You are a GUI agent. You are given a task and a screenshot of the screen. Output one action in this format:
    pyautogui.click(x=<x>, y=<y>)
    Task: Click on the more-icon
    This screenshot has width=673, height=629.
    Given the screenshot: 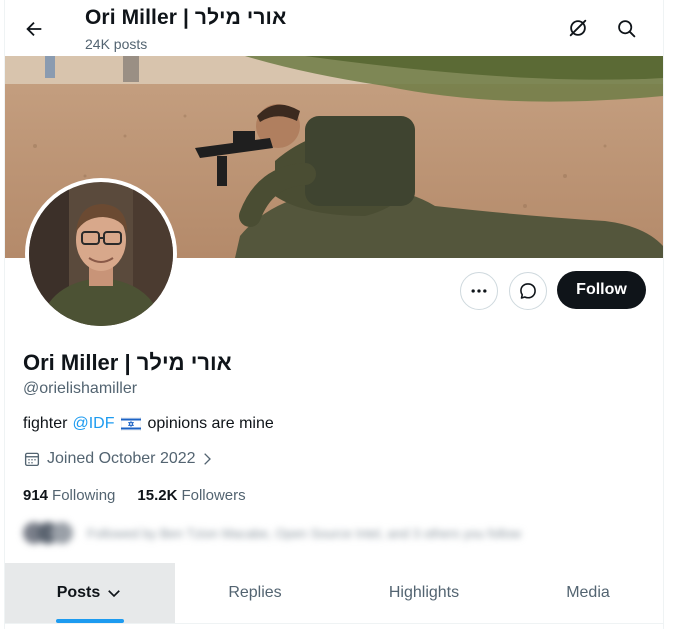 What is the action you would take?
    pyautogui.click(x=479, y=291)
    